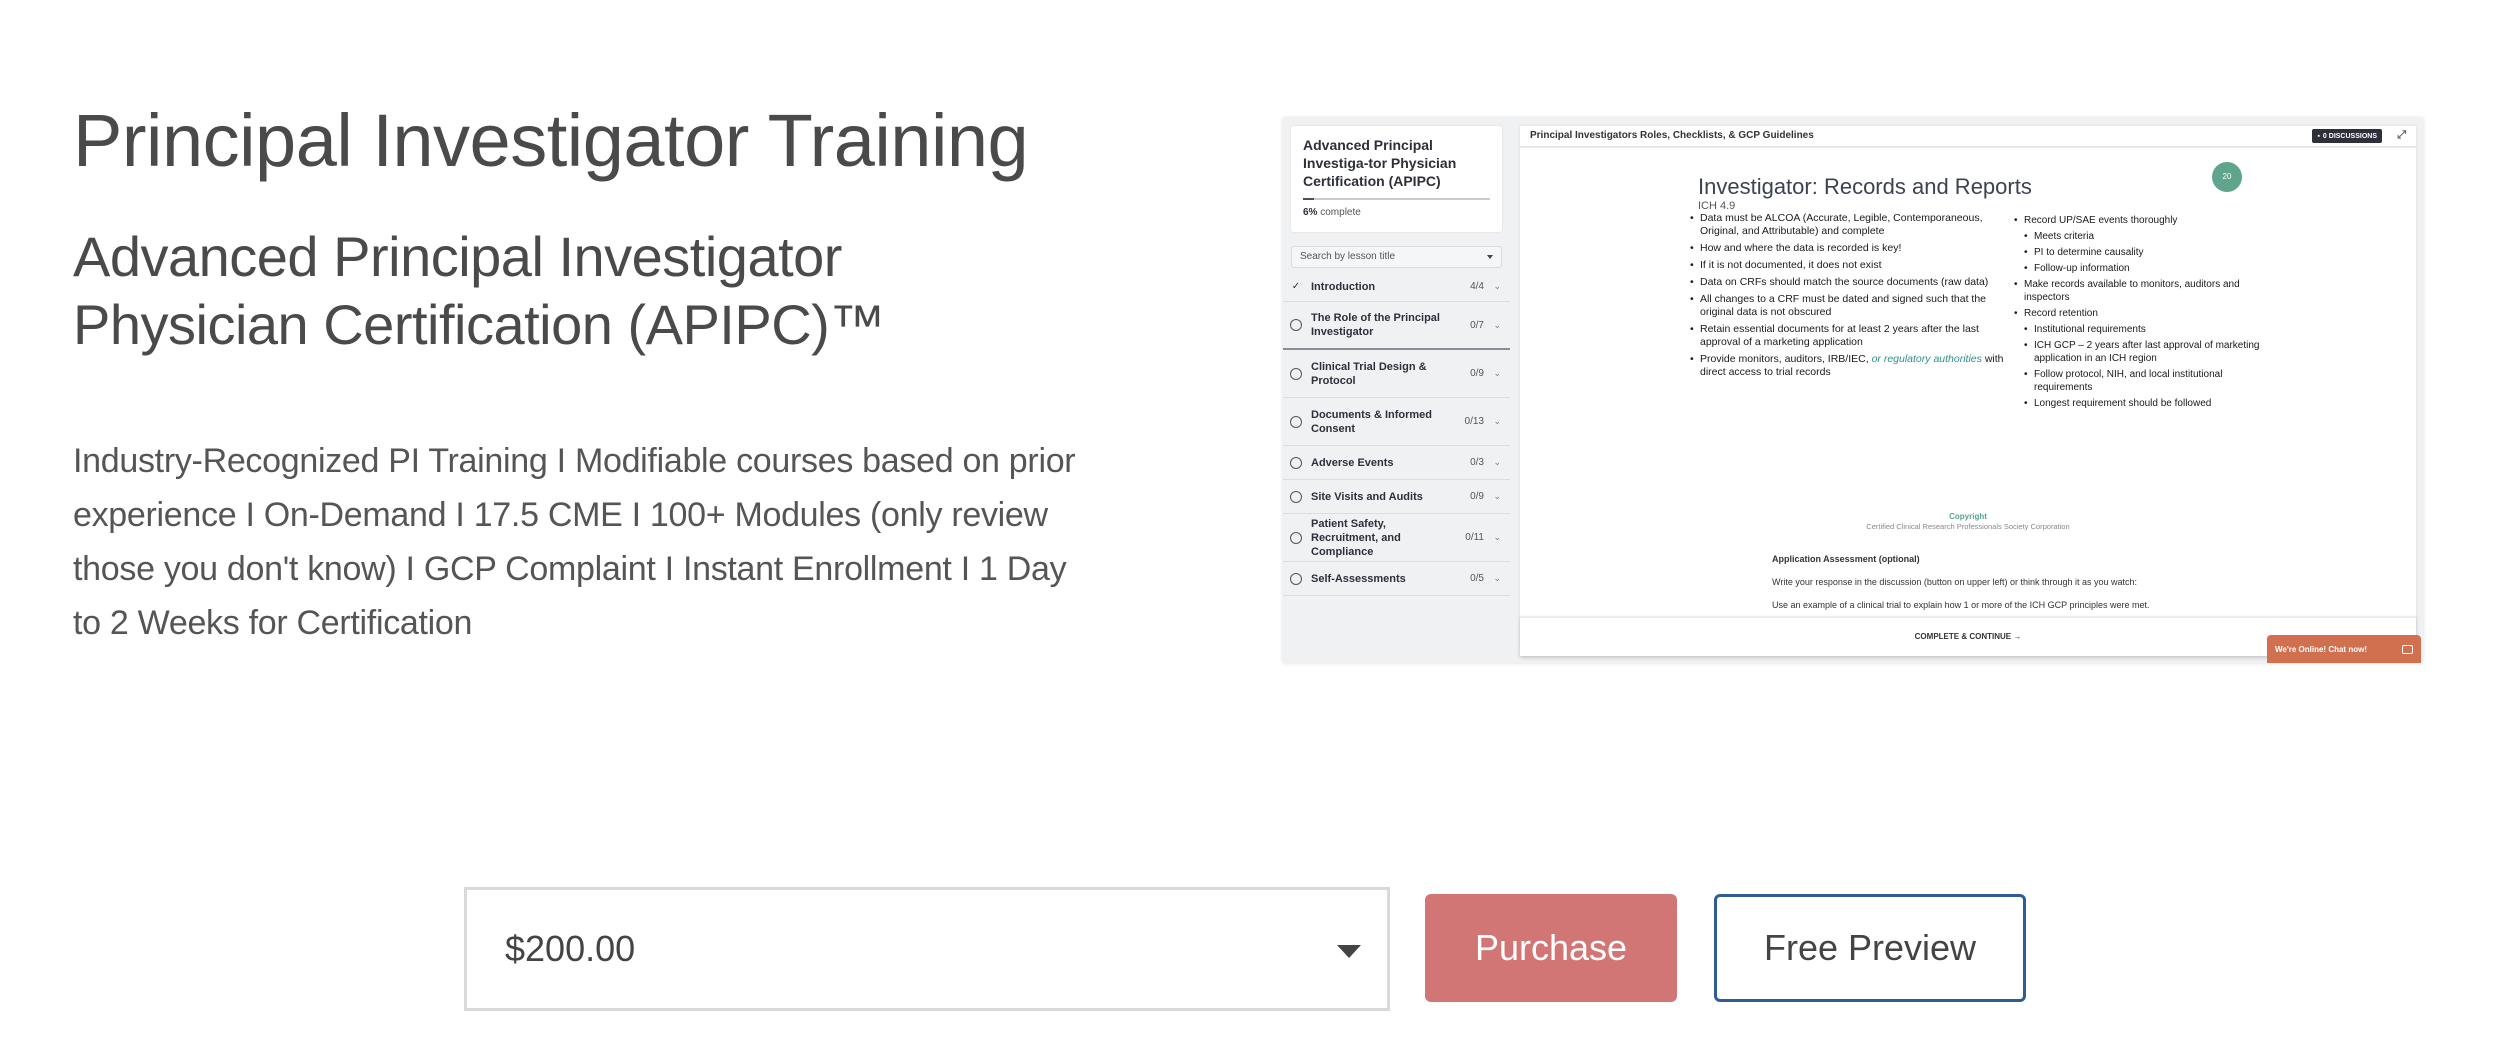  I want to click on chapter-title: Adverse Events, so click(1352, 462).